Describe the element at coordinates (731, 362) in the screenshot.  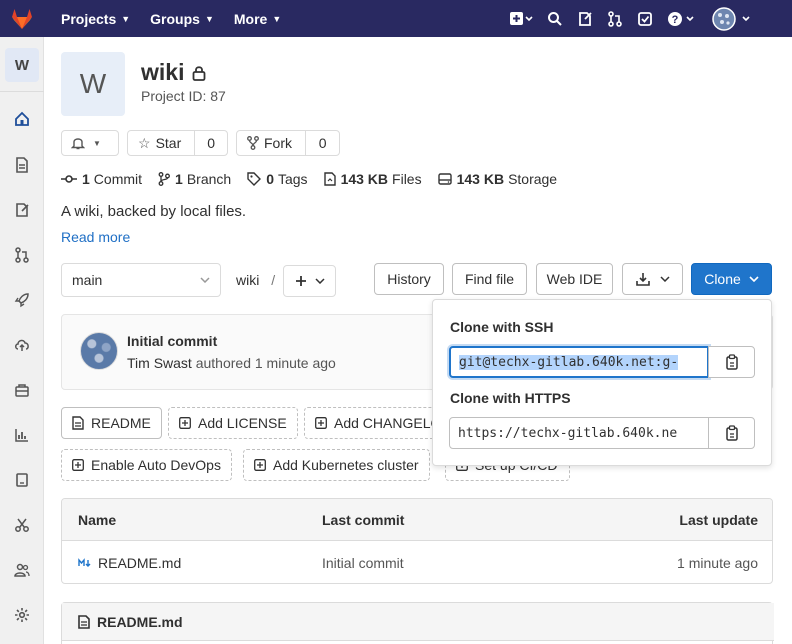
I see `copy-ssh-url-button` at that location.